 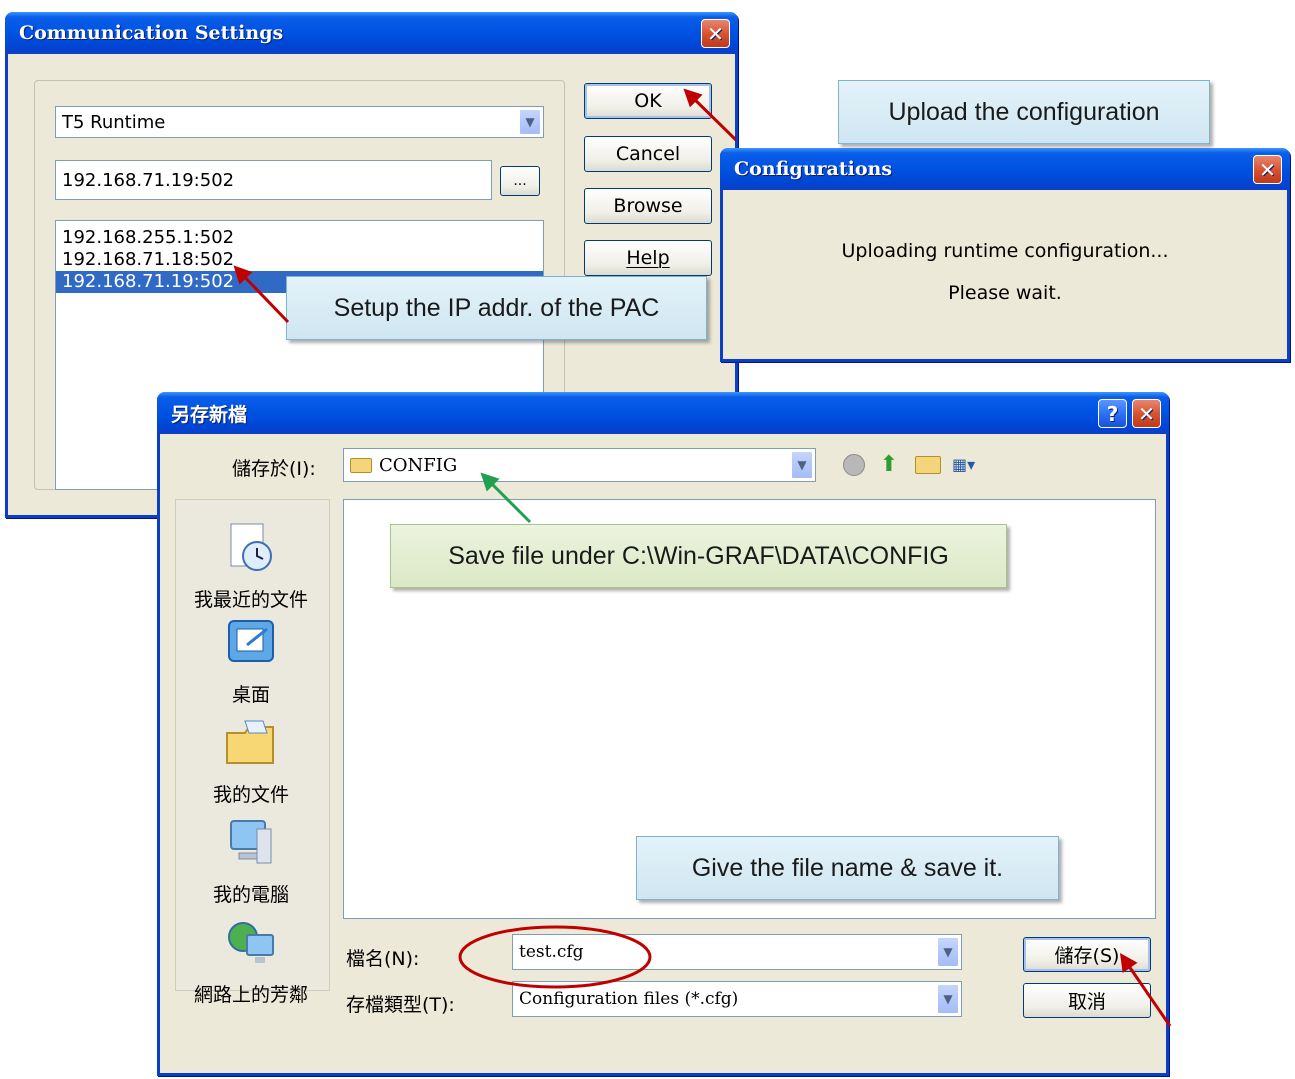 I want to click on filename-label: 檔名(N):, so click(x=383, y=959).